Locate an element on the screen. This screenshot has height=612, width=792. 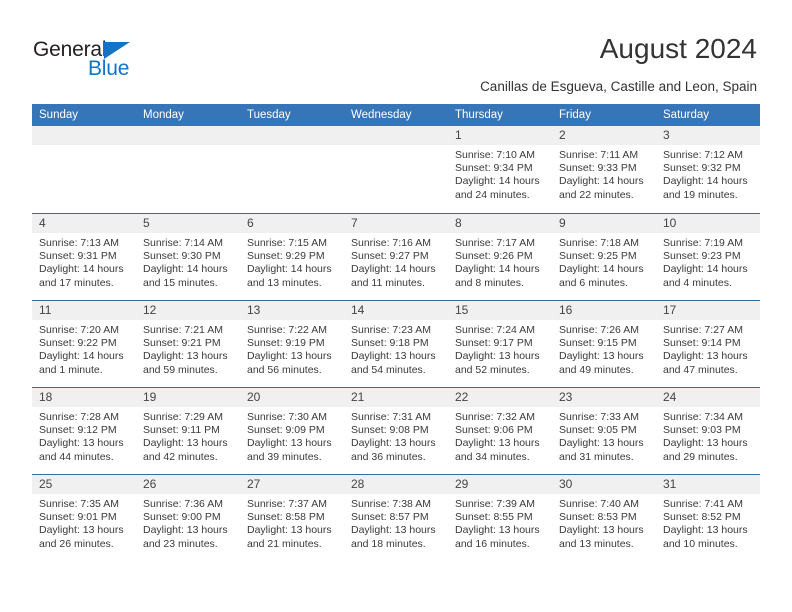
sunrise-text: Sunrise: 7:39 AM is located at coordinates (495, 504).